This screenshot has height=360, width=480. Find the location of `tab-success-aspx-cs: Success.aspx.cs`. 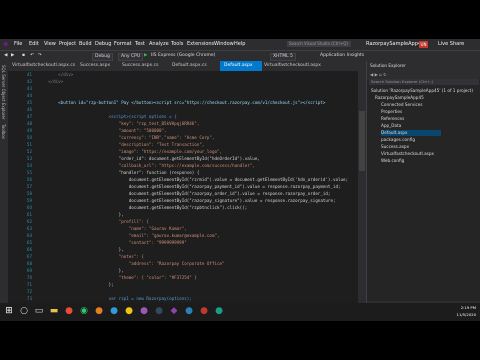

tab-success-aspx-cs: Success.aspx.cs is located at coordinates (144, 66).